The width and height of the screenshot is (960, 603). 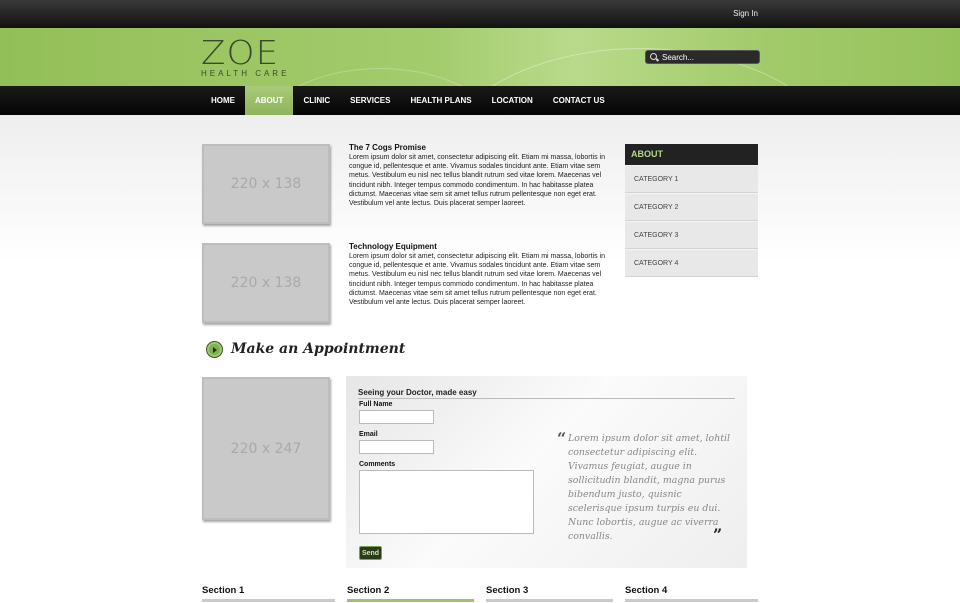 I want to click on nav-item-home: HOME, so click(x=223, y=100).